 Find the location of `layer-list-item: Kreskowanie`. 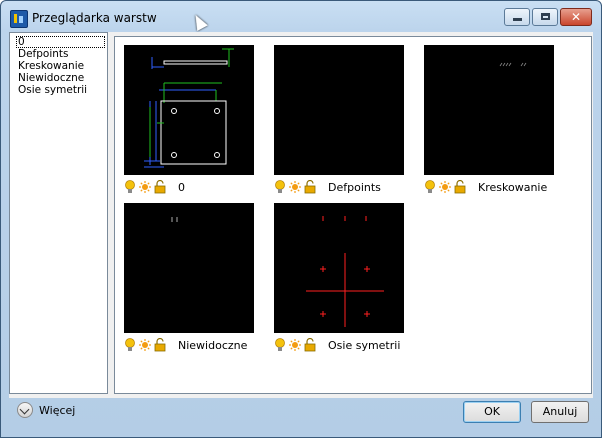

layer-list-item: Kreskowanie is located at coordinates (58, 66).